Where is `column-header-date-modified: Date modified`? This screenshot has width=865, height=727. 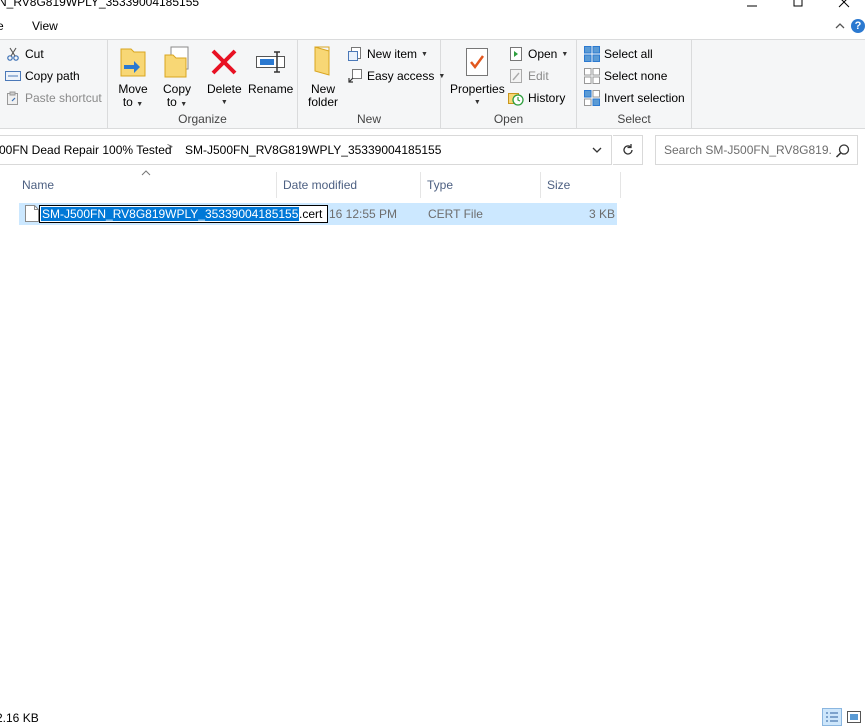
column-header-date-modified: Date modified is located at coordinates (351, 185).